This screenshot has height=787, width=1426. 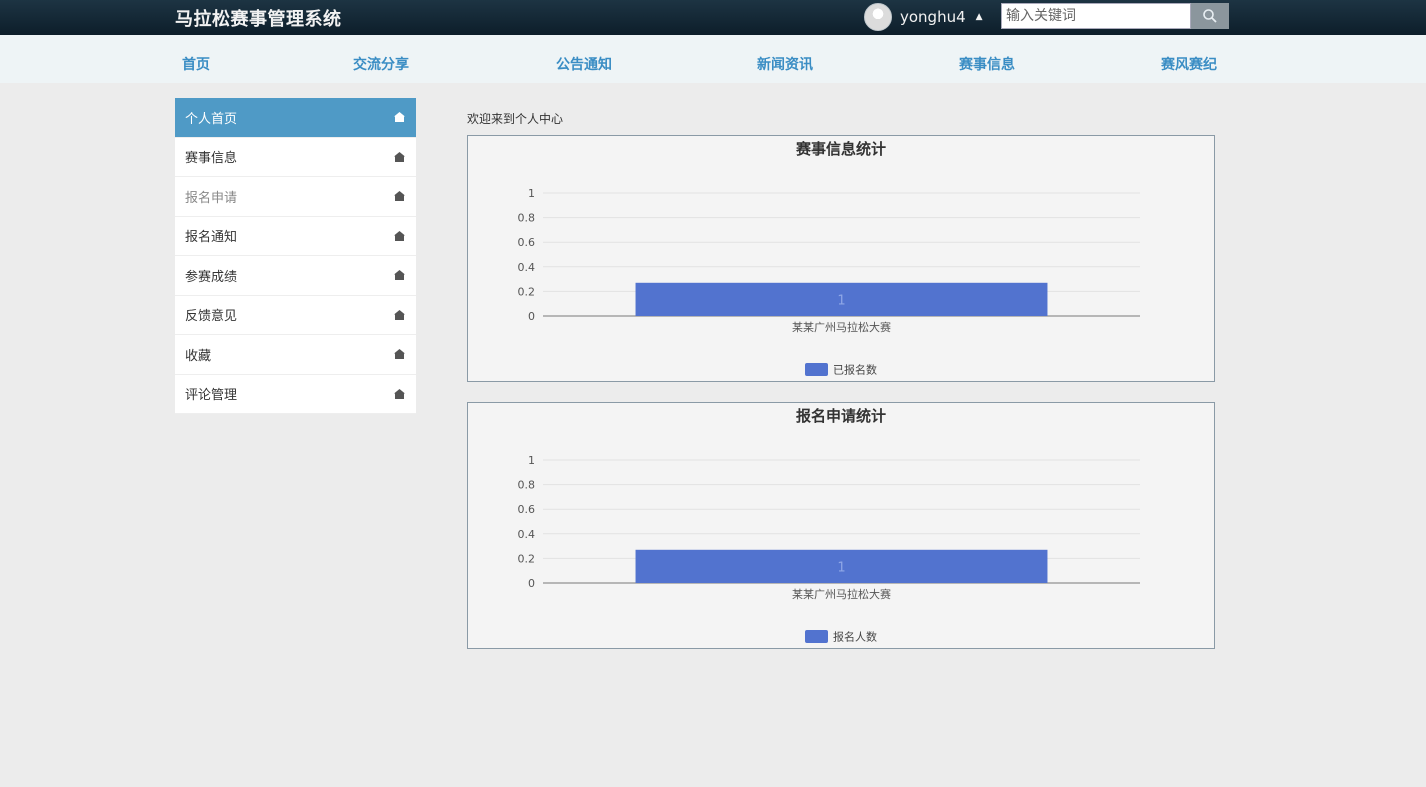 I want to click on search-input, so click(x=1096, y=16).